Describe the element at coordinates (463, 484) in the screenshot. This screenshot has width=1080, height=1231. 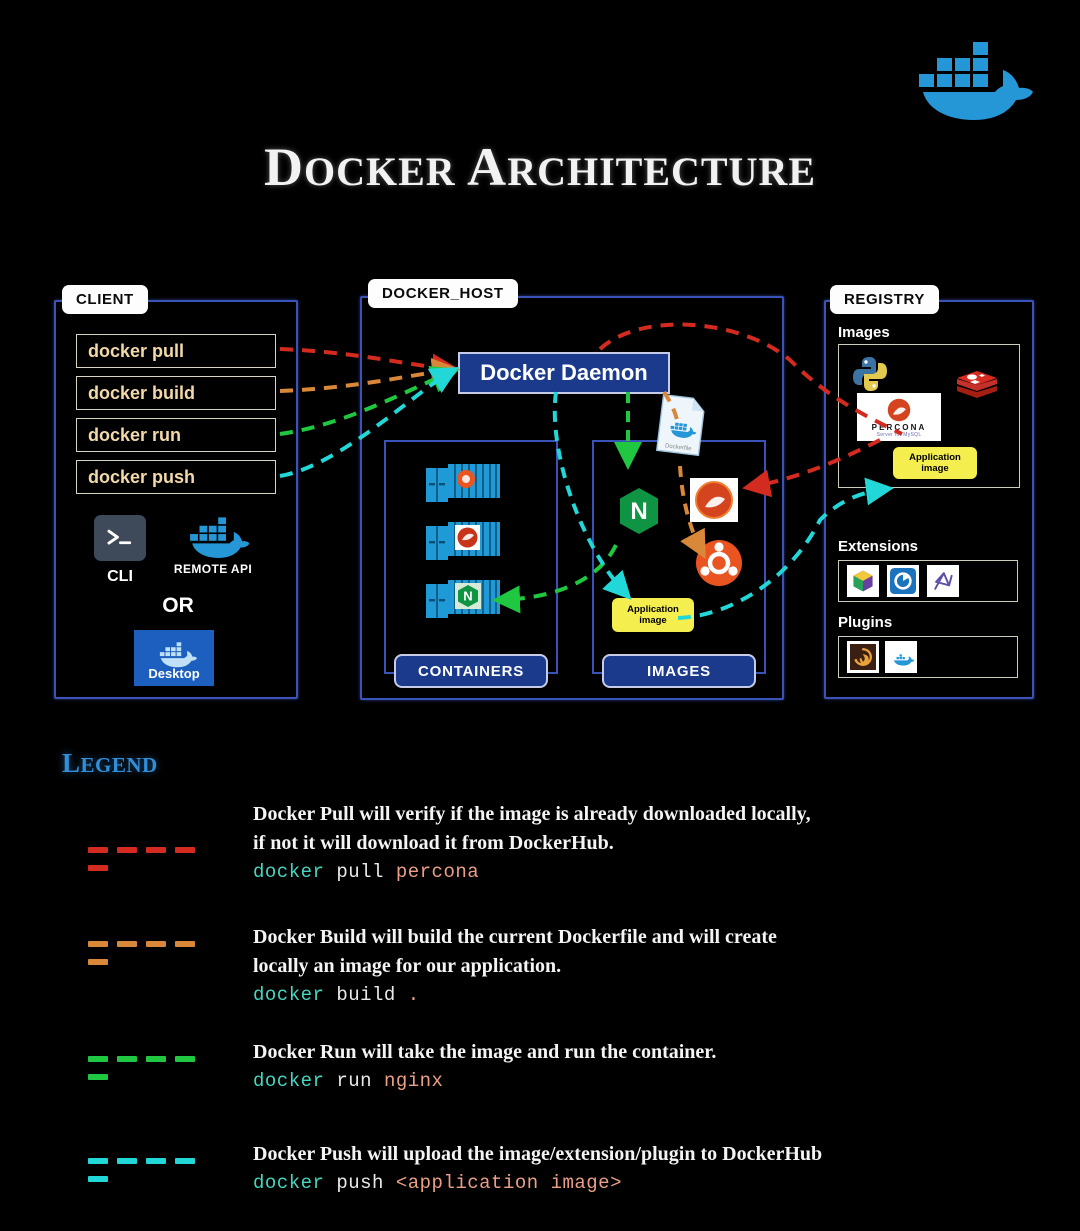
I see `ubuntu-container-icon` at that location.